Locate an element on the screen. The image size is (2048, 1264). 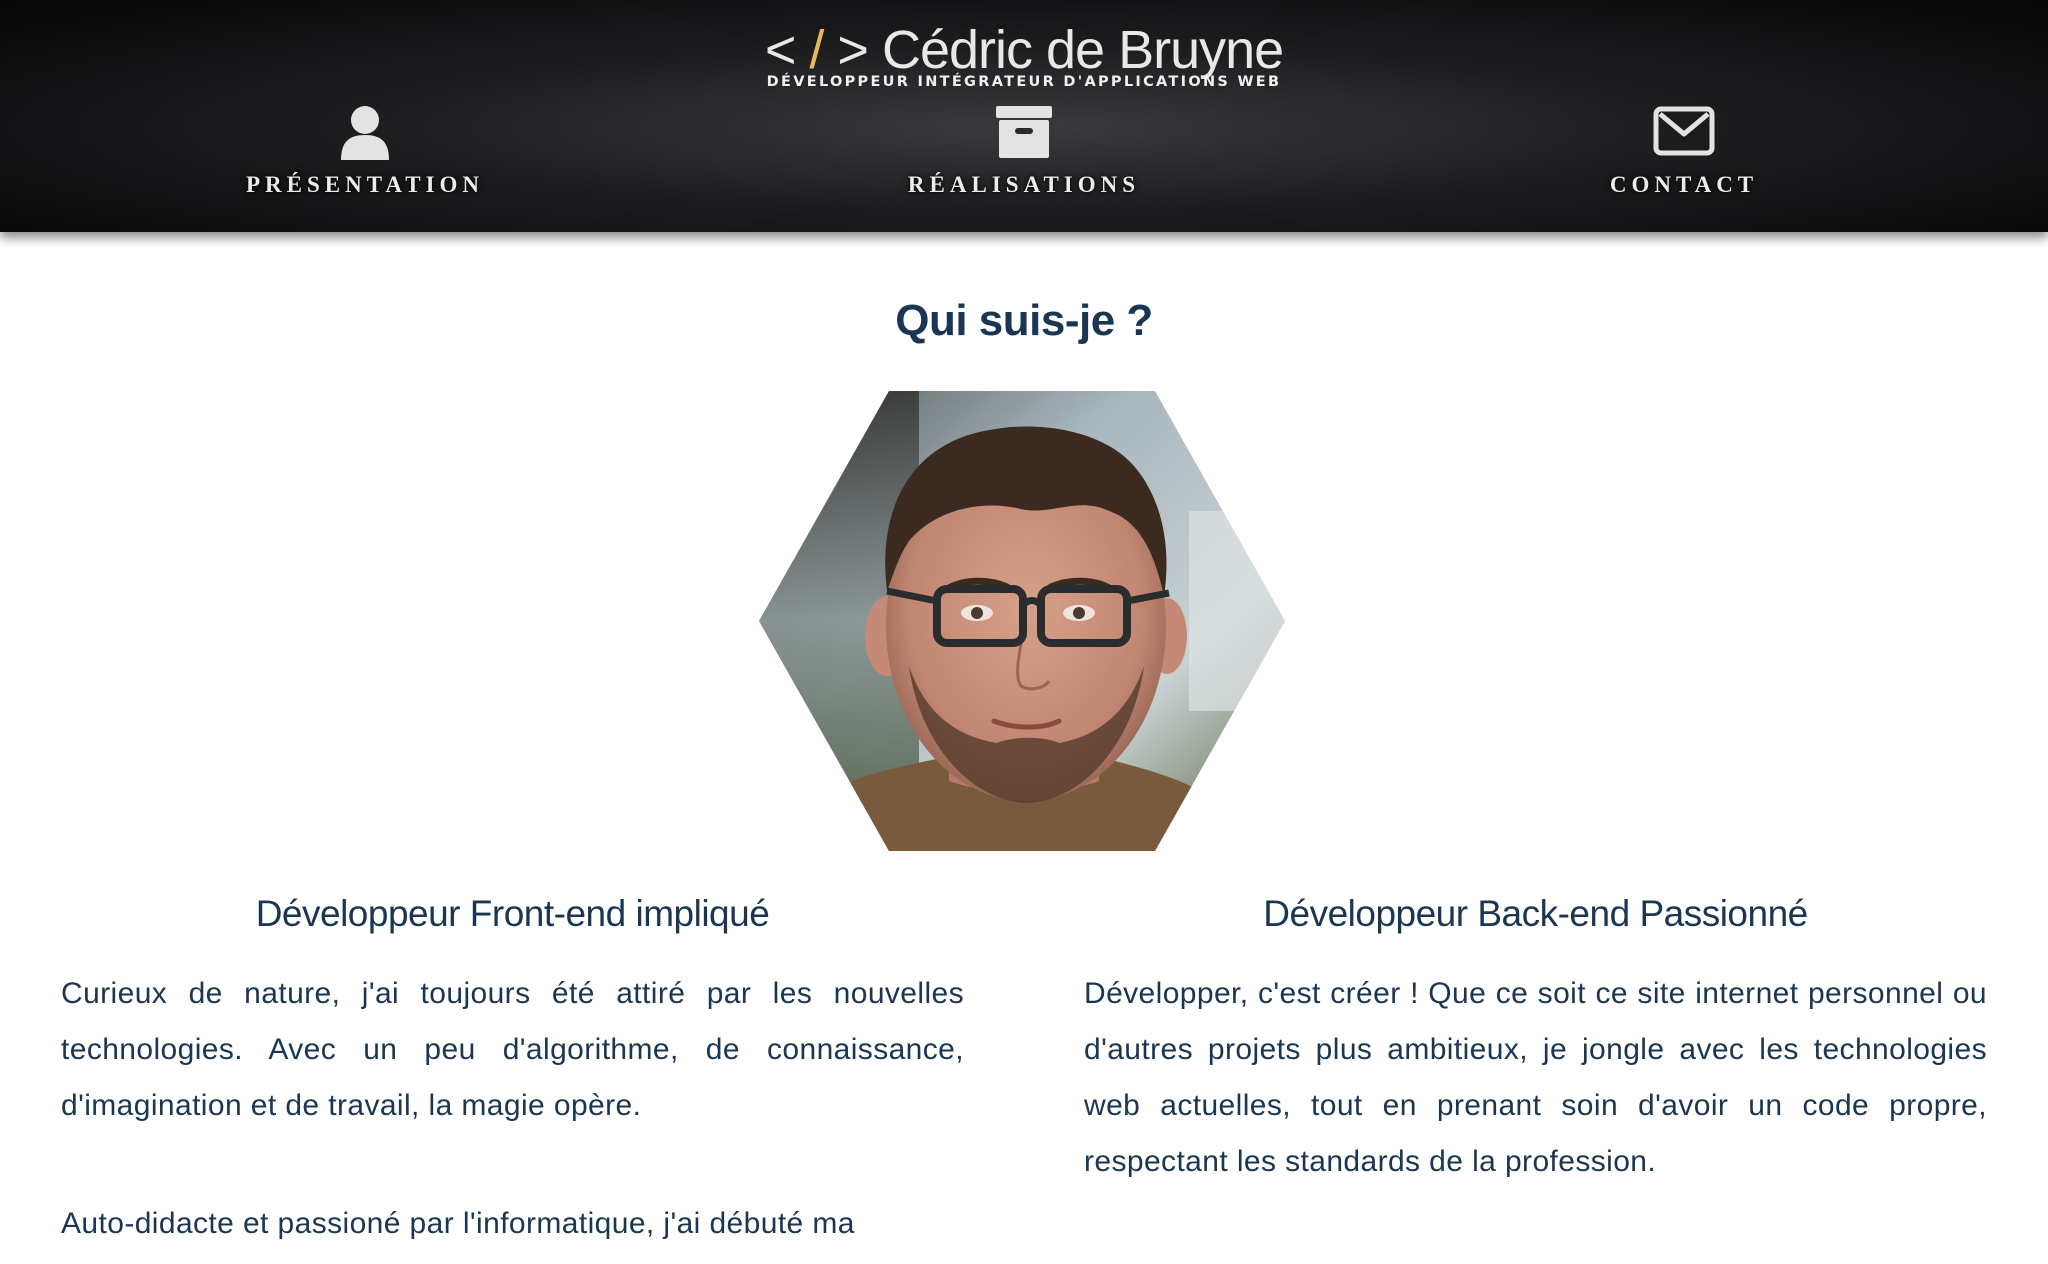
nav-item-realisations: RÉALISATIONS is located at coordinates (1024, 151).